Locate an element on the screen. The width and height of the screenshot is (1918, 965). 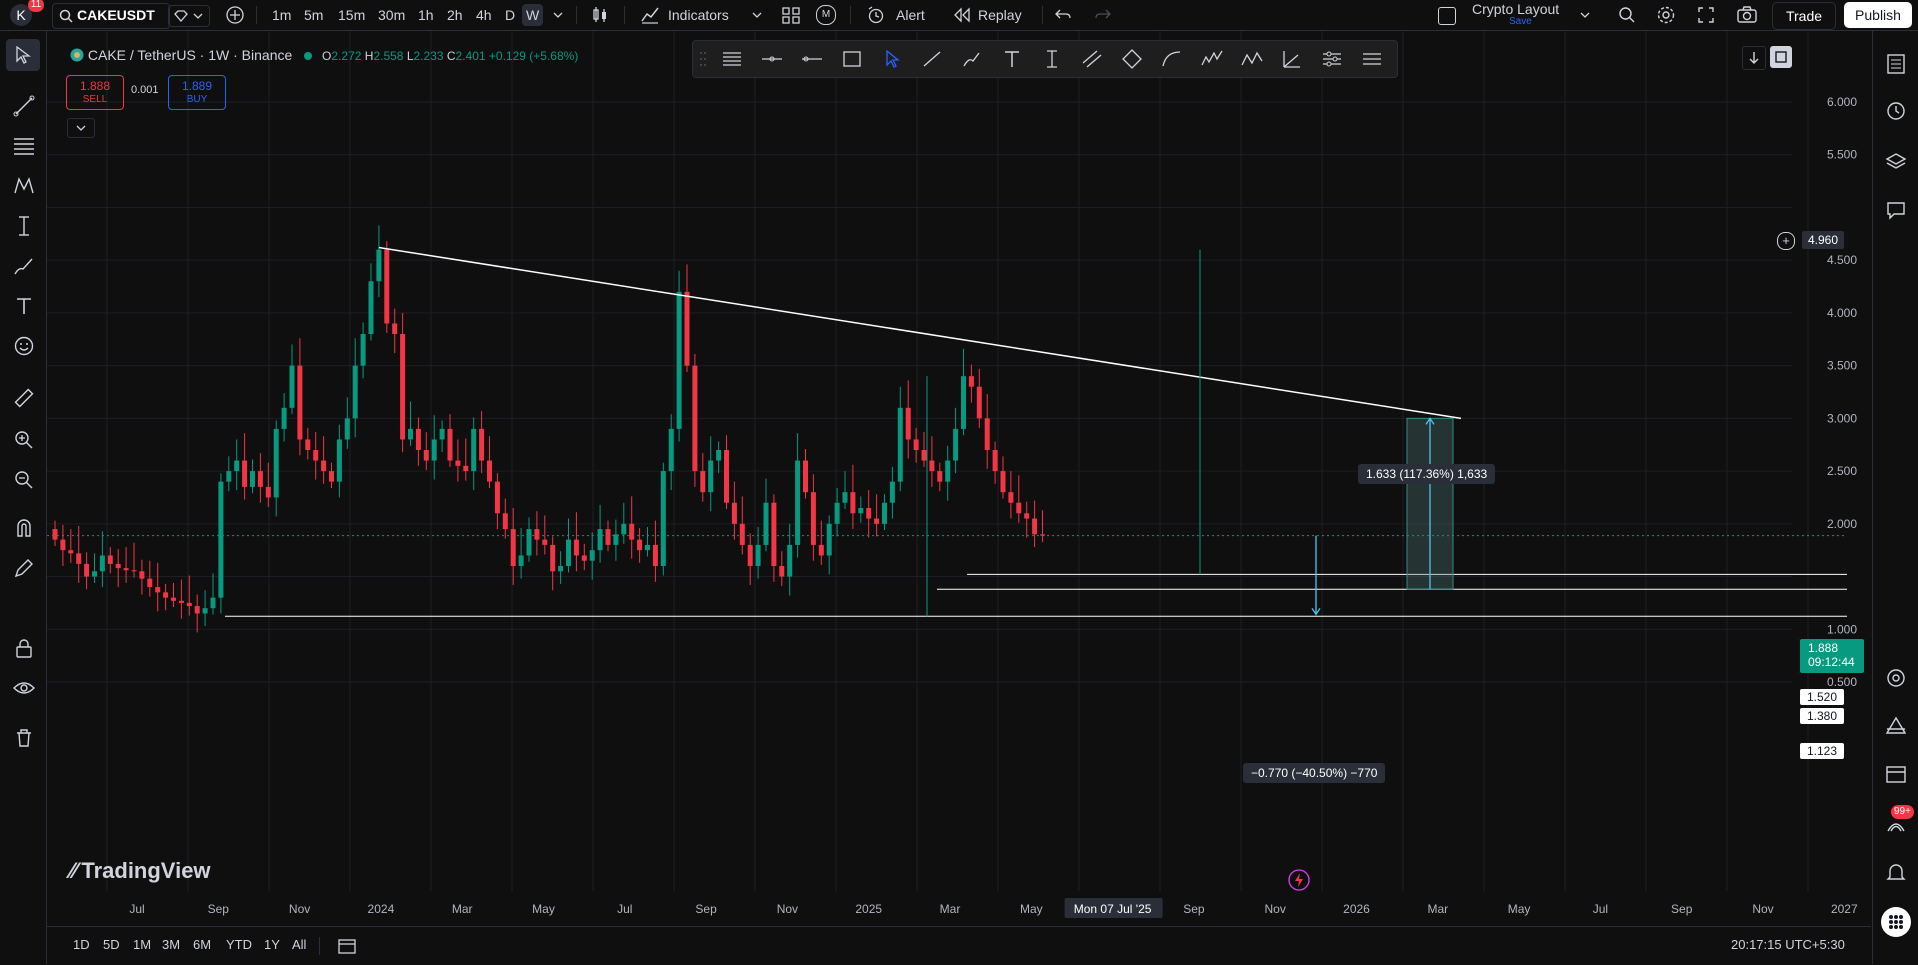
pattern-icon is located at coordinates (24, 186).